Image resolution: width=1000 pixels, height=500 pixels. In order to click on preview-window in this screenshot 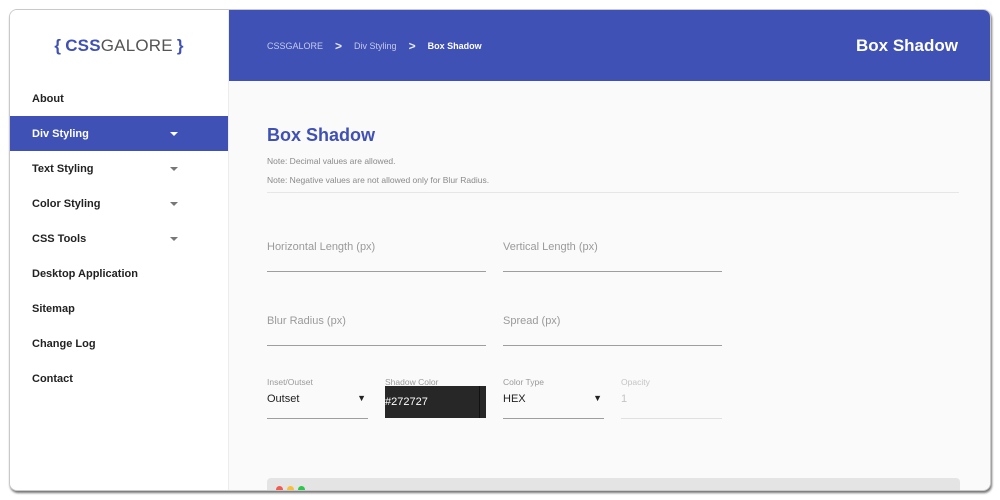, I will do `click(613, 484)`.